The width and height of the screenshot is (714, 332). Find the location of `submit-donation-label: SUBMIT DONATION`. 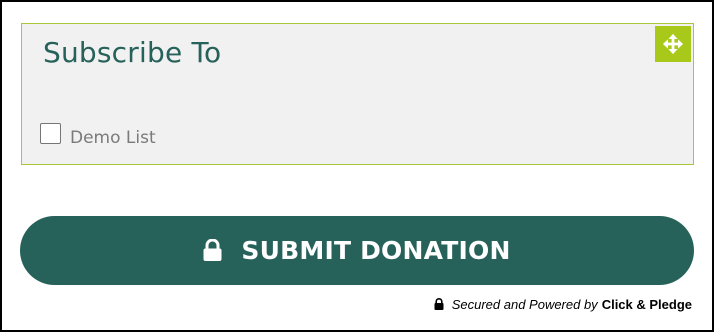

submit-donation-label: SUBMIT DONATION is located at coordinates (376, 250).